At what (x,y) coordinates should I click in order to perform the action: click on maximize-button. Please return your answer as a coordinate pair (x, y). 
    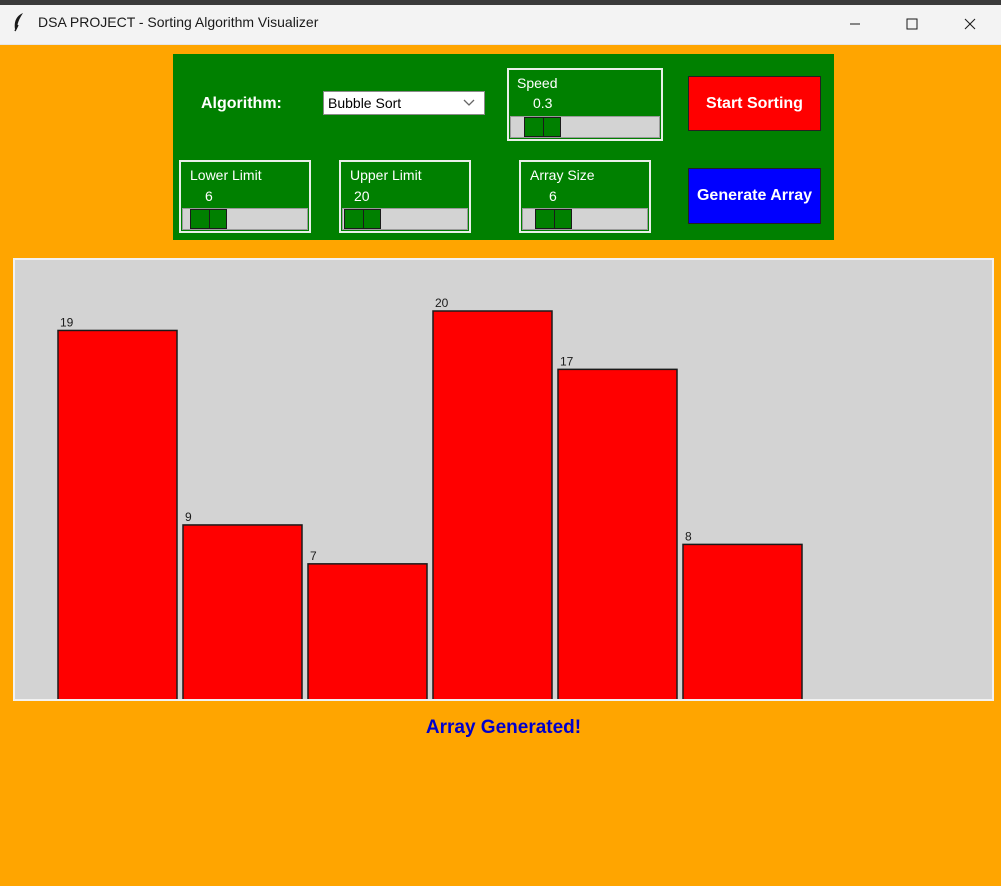
    Looking at the image, I should click on (912, 24).